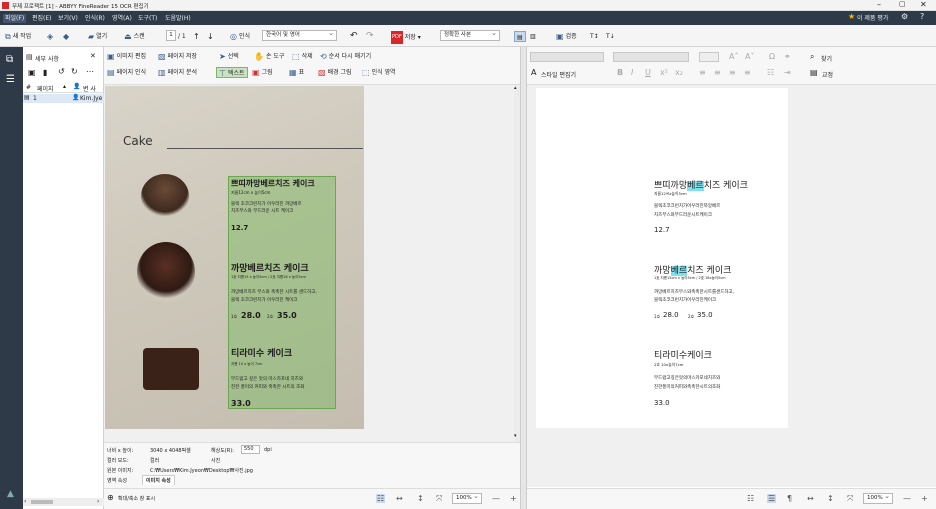 The width and height of the screenshot is (936, 509). Describe the element at coordinates (97, 36) in the screenshot. I see `open-button: ▰ 열기` at that location.